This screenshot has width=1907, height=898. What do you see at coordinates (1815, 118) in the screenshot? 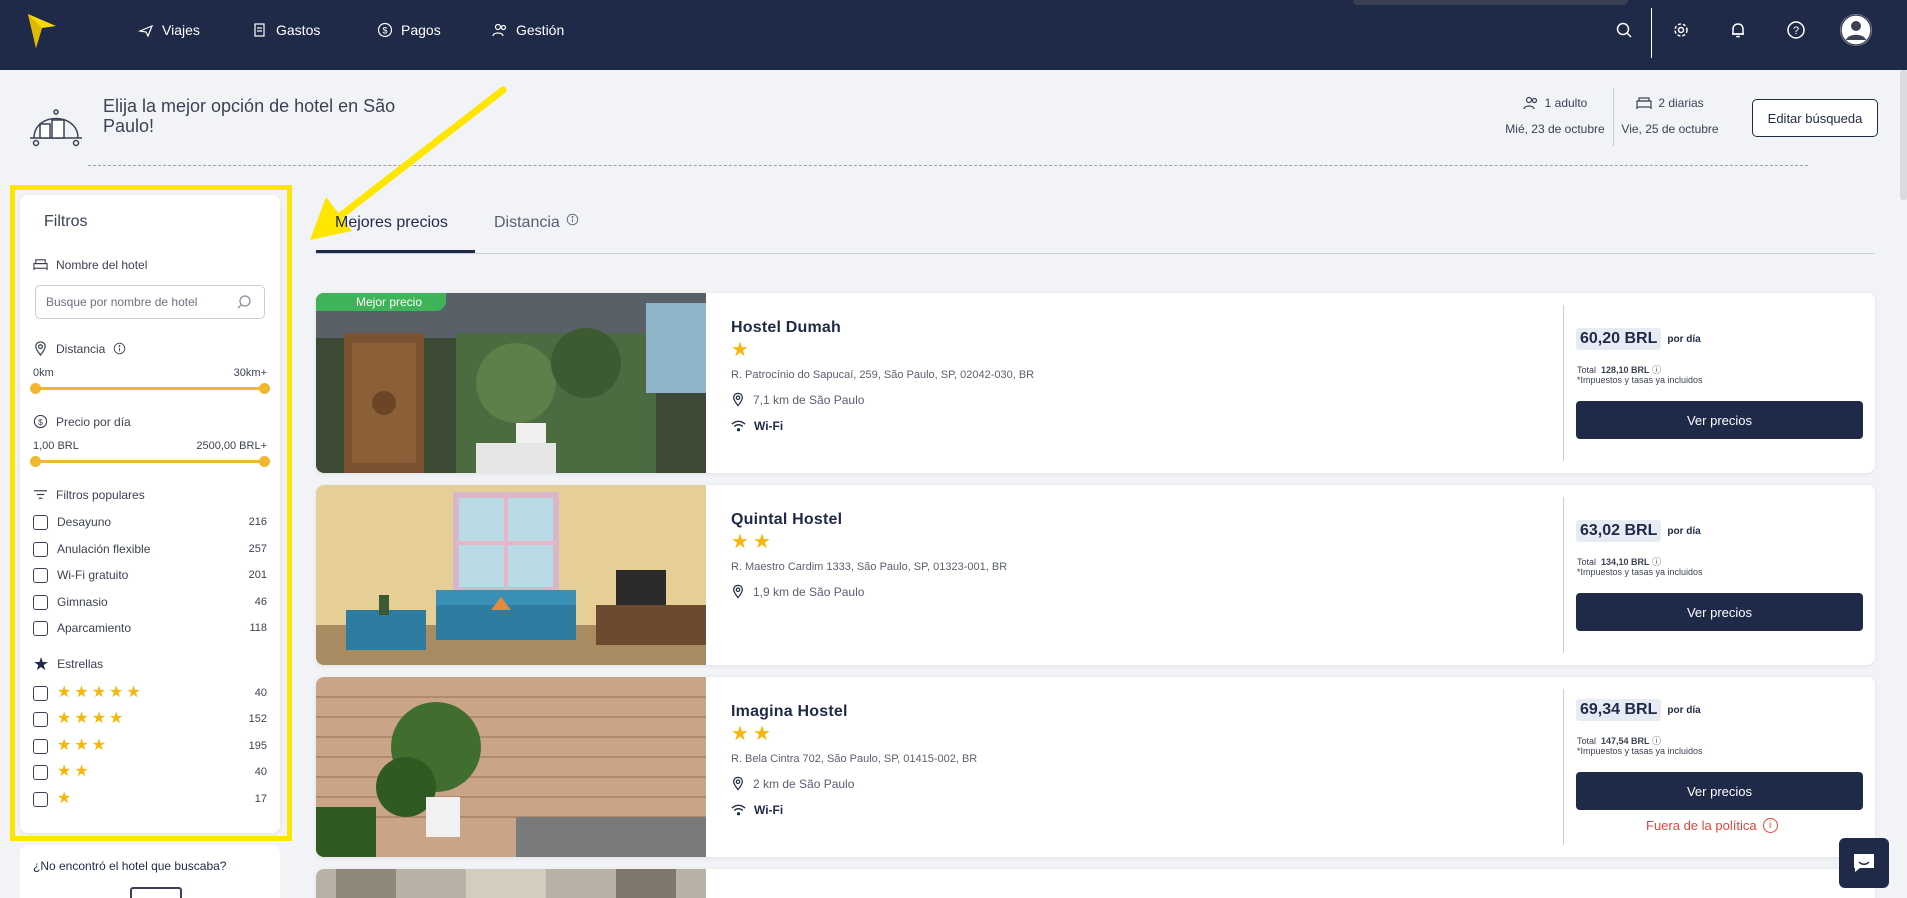
I see `edit-search-button: Editar búsqueda` at bounding box center [1815, 118].